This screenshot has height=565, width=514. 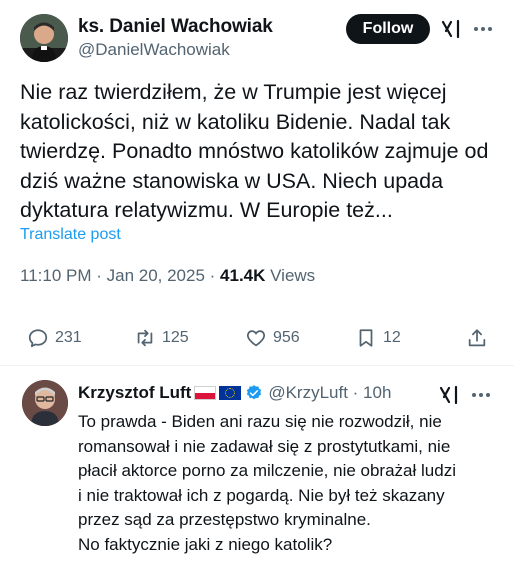 I want to click on views-label: Views, so click(x=290, y=275).